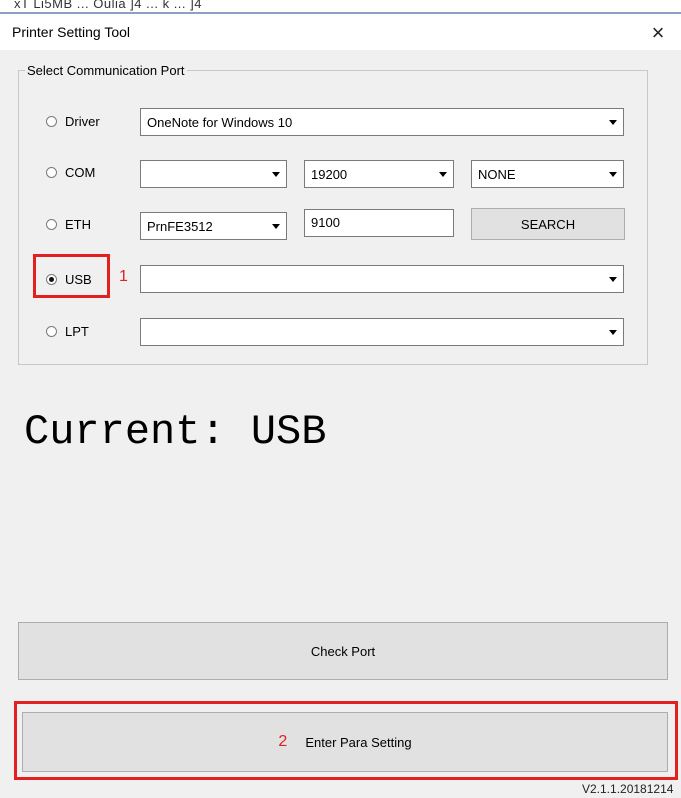  What do you see at coordinates (51, 172) in the screenshot?
I see `com-radio` at bounding box center [51, 172].